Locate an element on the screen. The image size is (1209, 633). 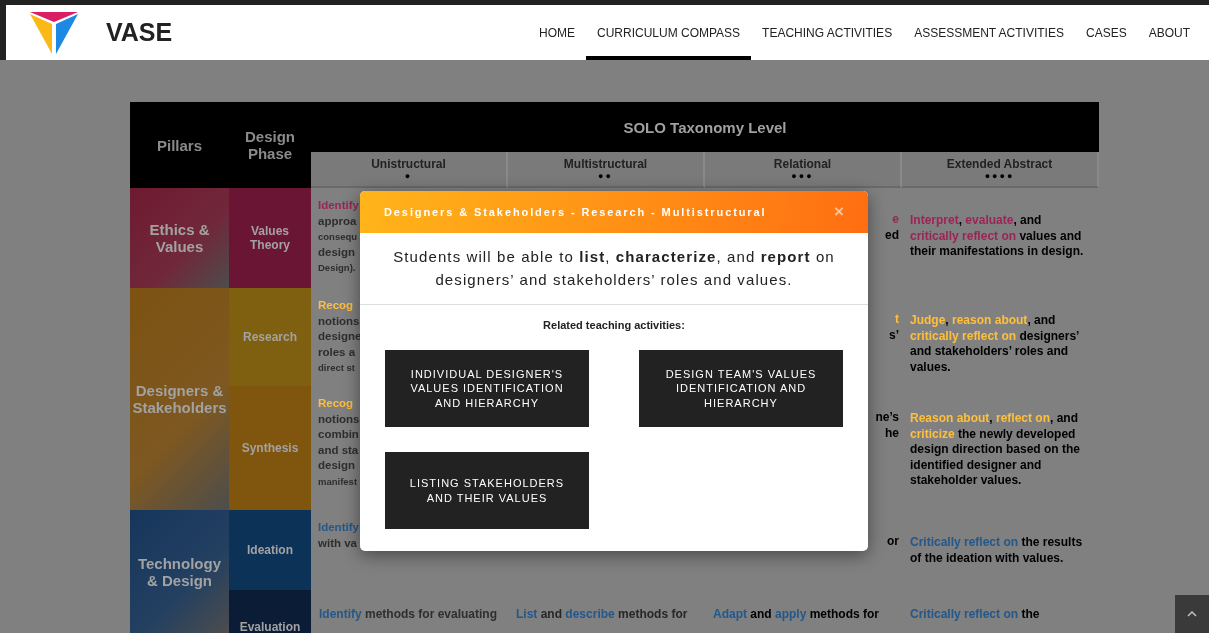
cell-text: Design). is located at coordinates (337, 268).